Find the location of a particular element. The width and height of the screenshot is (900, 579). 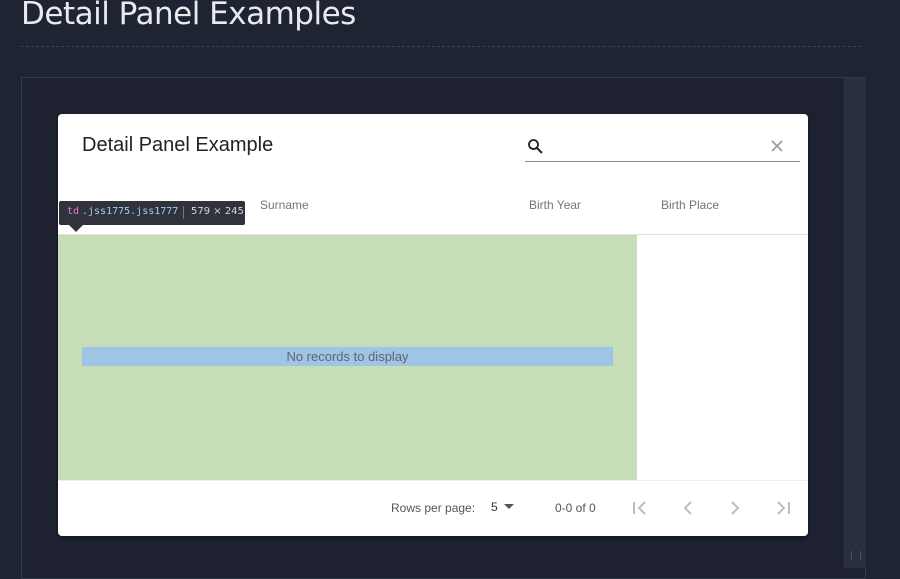

search-input is located at coordinates (660, 147).